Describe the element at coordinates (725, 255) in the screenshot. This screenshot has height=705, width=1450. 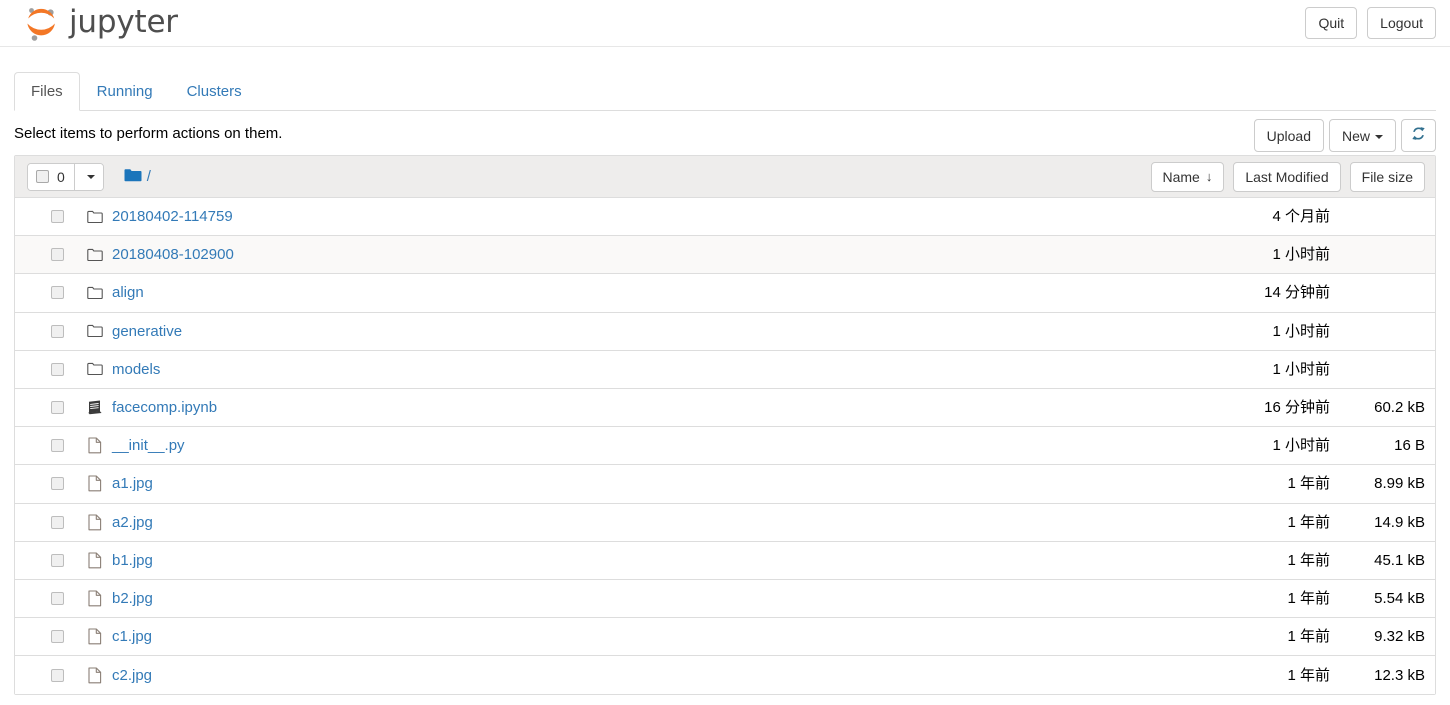
I see `file-list-row: 20180408-102900 1 小时前` at that location.